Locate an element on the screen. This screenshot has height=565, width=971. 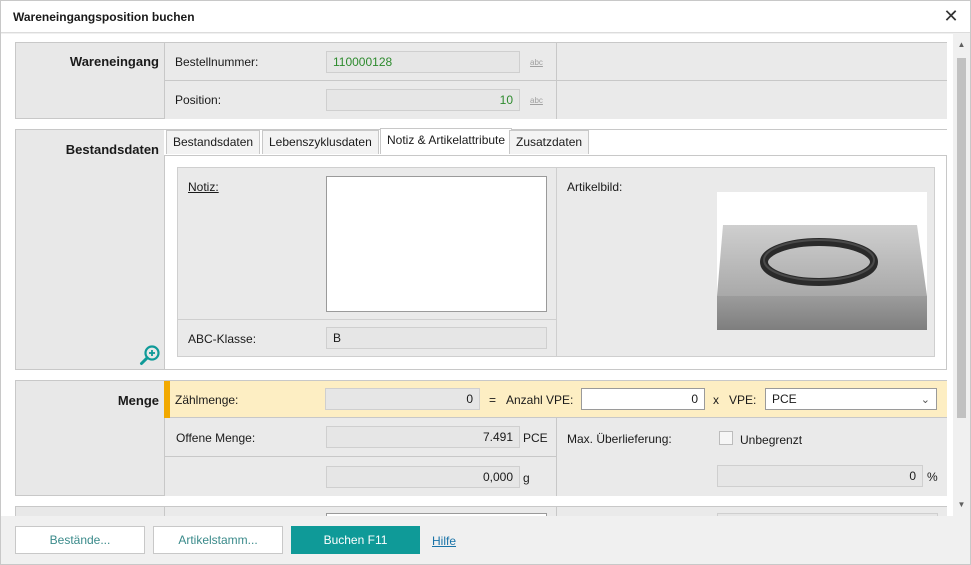
zaehlmenge-field: 0 is located at coordinates (402, 399).